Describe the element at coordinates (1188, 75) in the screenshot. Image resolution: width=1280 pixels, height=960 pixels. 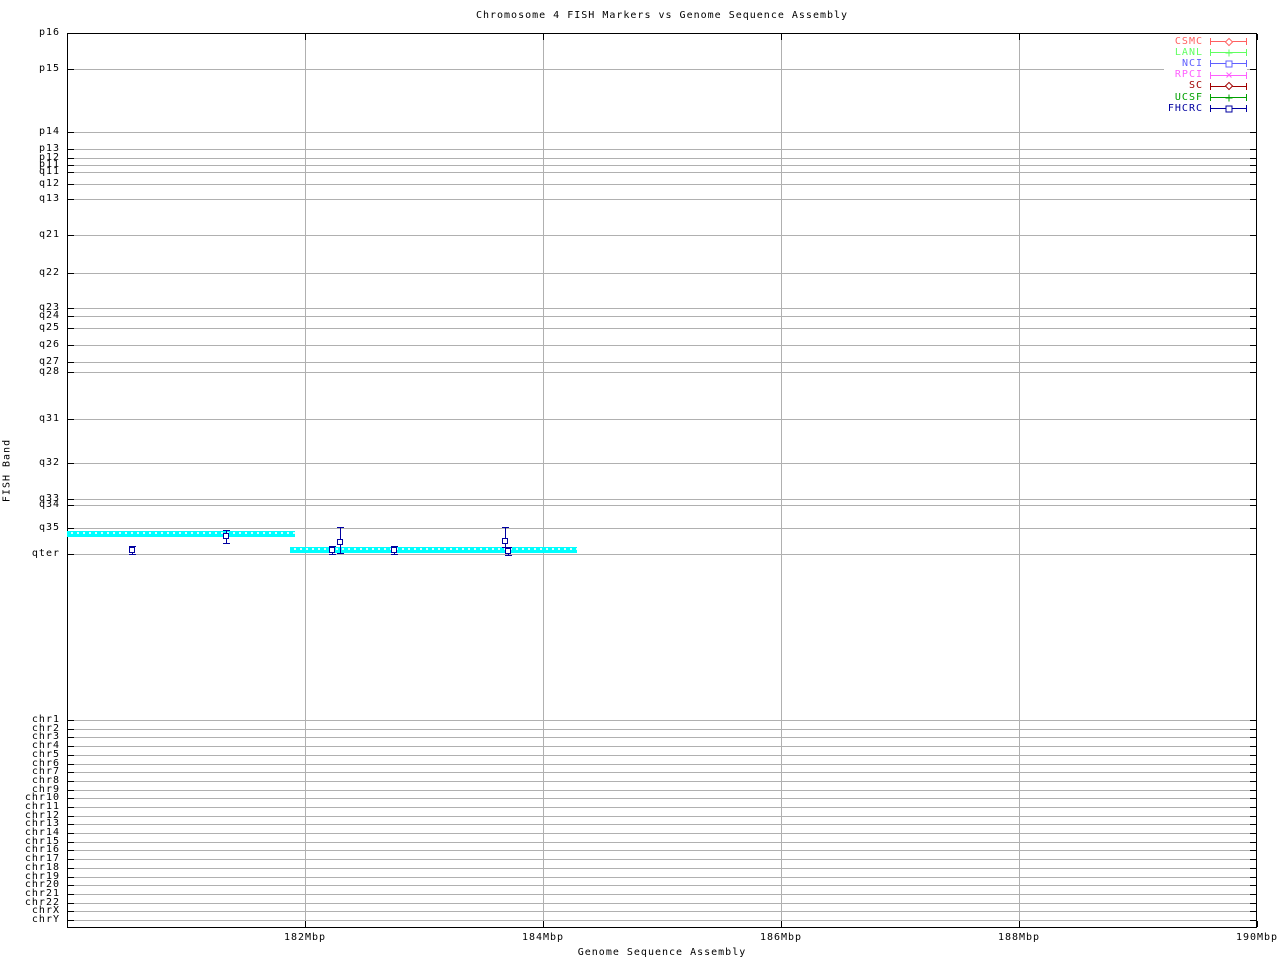
I see `legend-label: RPCI` at that location.